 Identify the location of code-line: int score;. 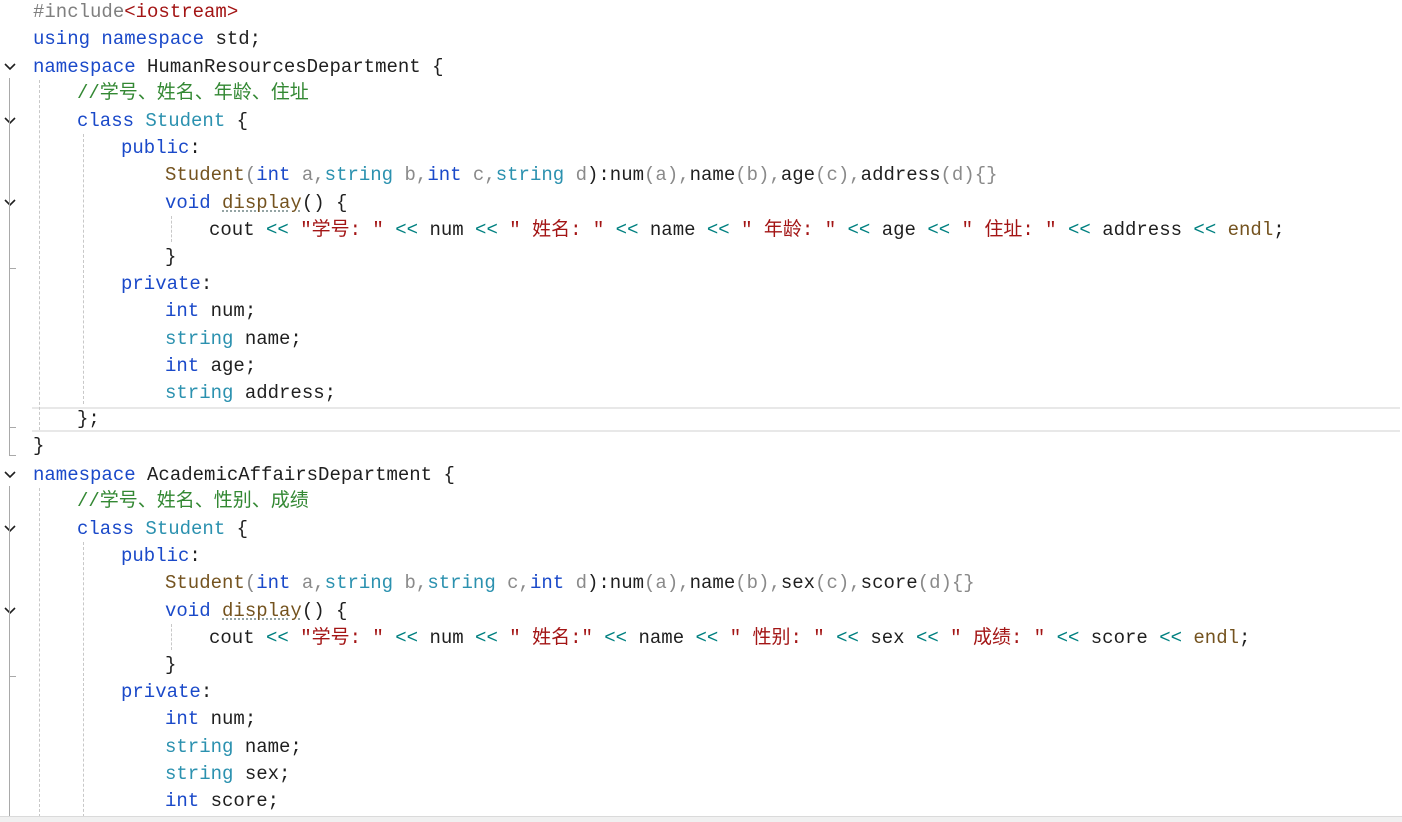
(222, 801).